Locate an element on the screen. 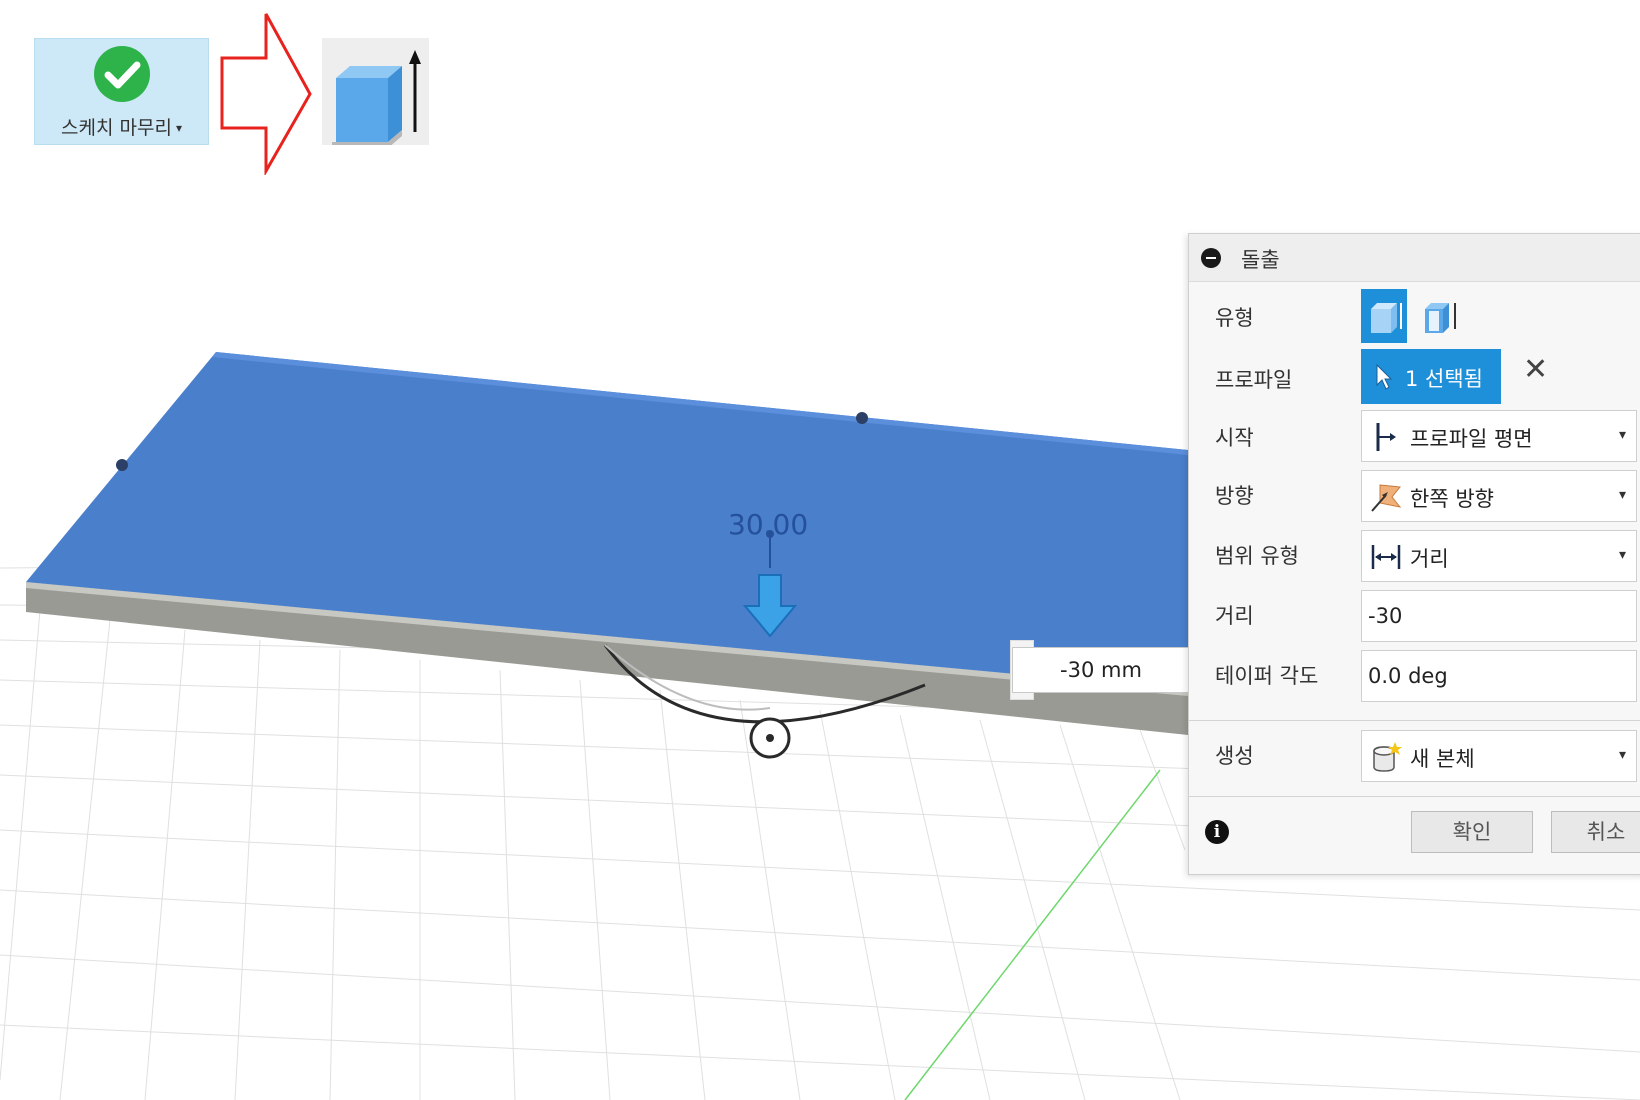  profile-label: 프로파일 is located at coordinates (1254, 380).